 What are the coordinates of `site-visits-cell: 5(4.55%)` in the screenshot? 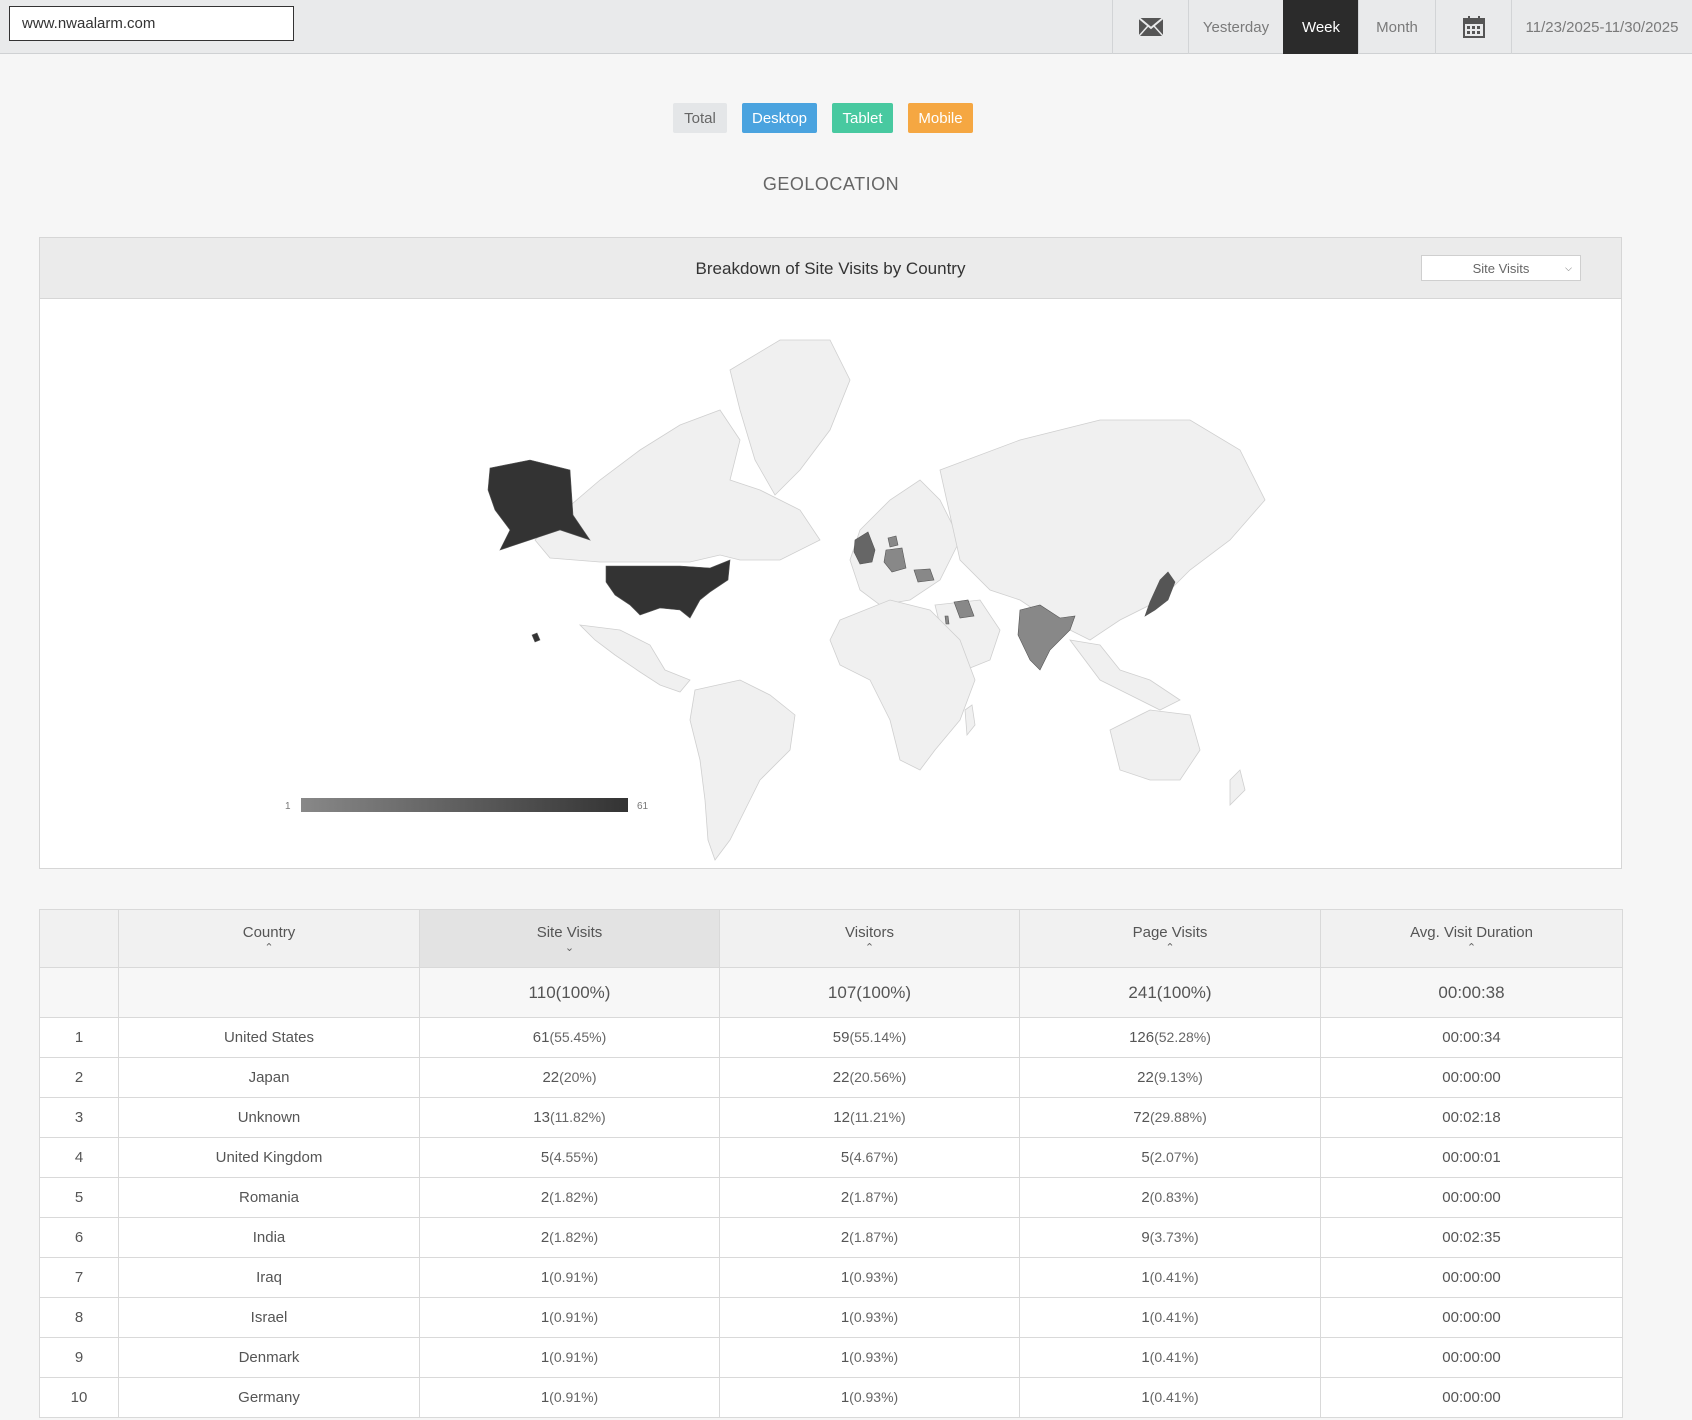 It's located at (569, 1157).